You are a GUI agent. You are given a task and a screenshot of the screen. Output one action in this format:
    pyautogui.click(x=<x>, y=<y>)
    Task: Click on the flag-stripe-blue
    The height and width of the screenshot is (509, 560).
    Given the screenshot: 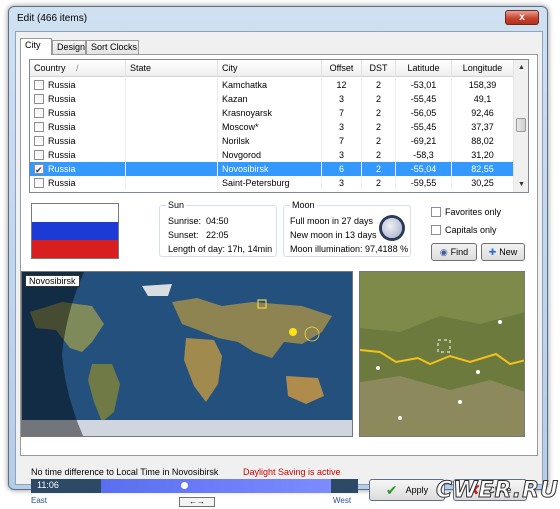 What is the action you would take?
    pyautogui.click(x=75, y=230)
    